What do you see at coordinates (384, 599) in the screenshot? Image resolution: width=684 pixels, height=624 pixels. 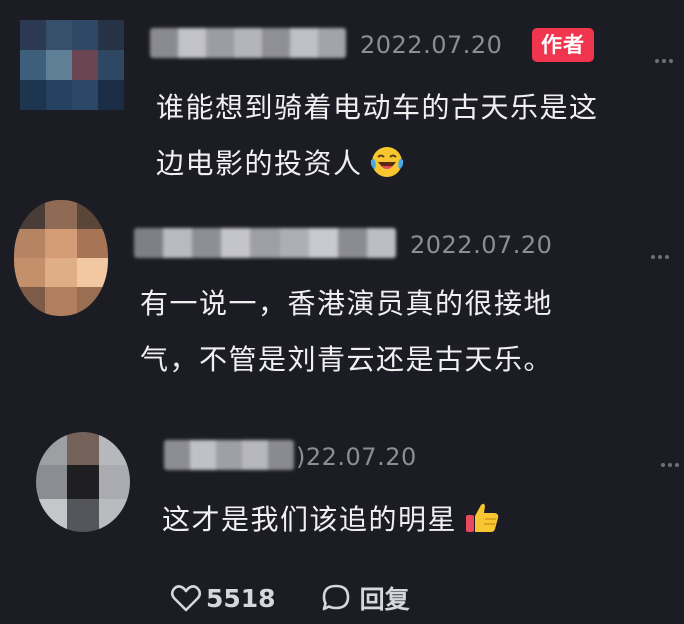 I see `reply-label: 回复` at bounding box center [384, 599].